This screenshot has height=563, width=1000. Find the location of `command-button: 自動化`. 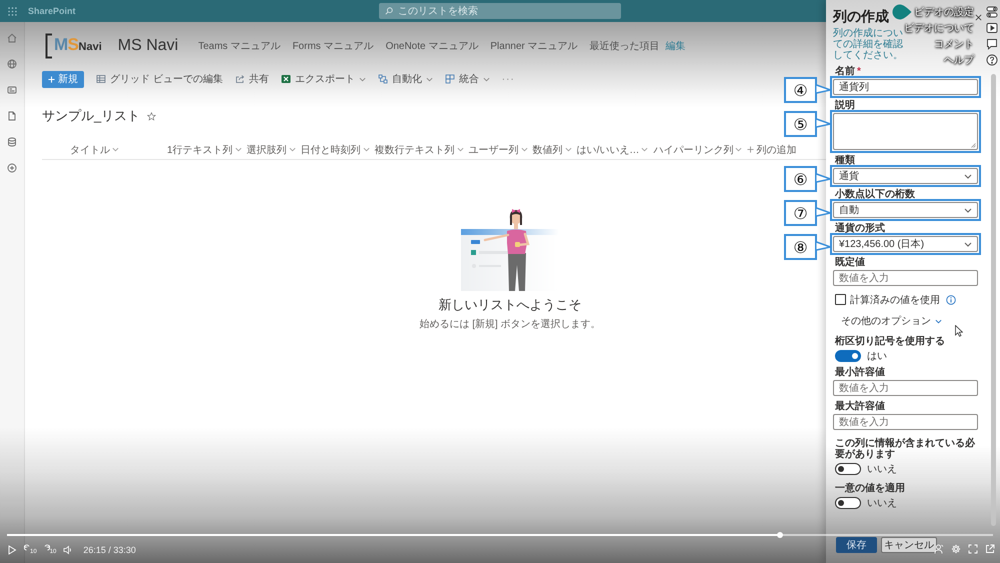

command-button: 自動化 is located at coordinates (405, 79).